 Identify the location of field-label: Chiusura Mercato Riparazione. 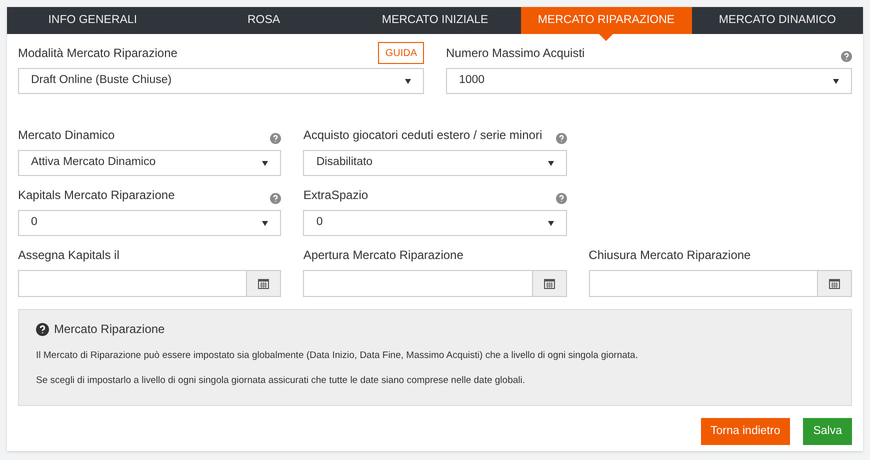
(669, 255).